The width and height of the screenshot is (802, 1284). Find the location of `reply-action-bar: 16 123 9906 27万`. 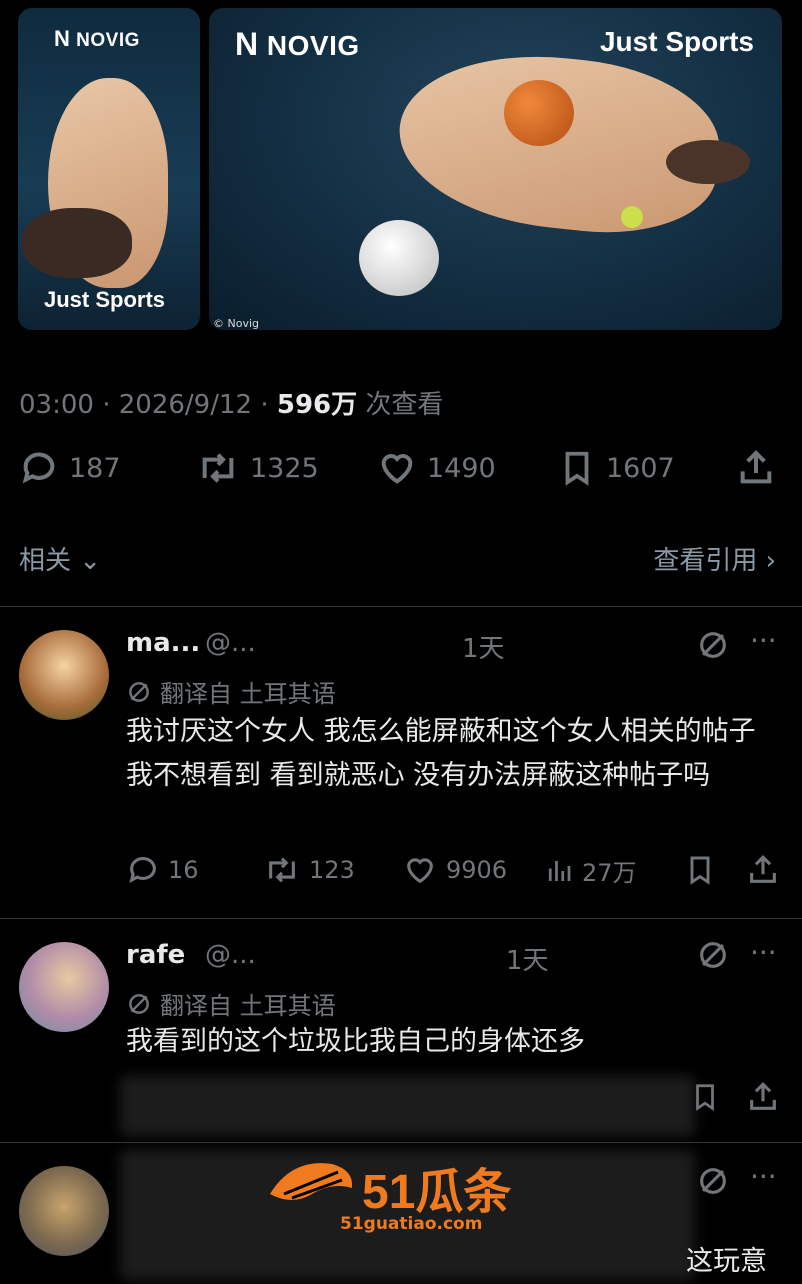

reply-action-bar: 16 123 9906 27万 is located at coordinates (456, 873).